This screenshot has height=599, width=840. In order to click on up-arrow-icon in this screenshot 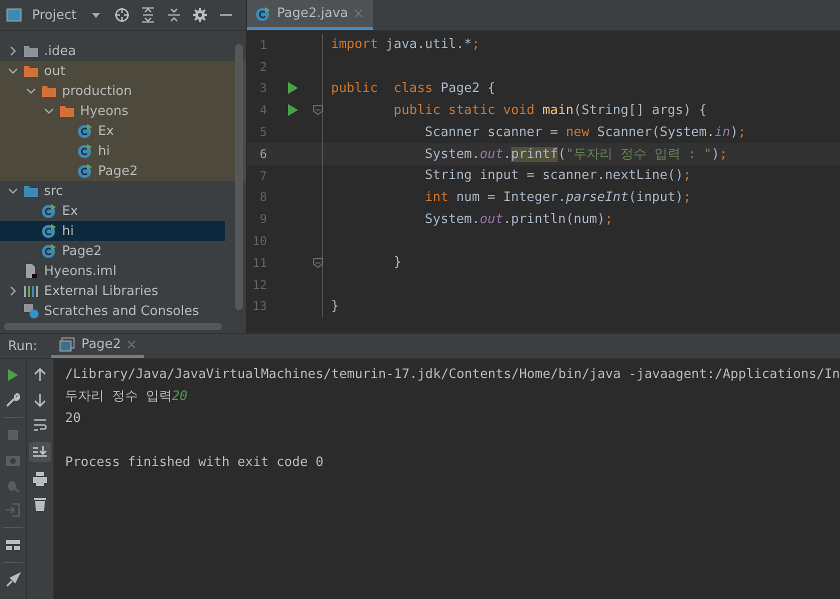, I will do `click(40, 375)`.